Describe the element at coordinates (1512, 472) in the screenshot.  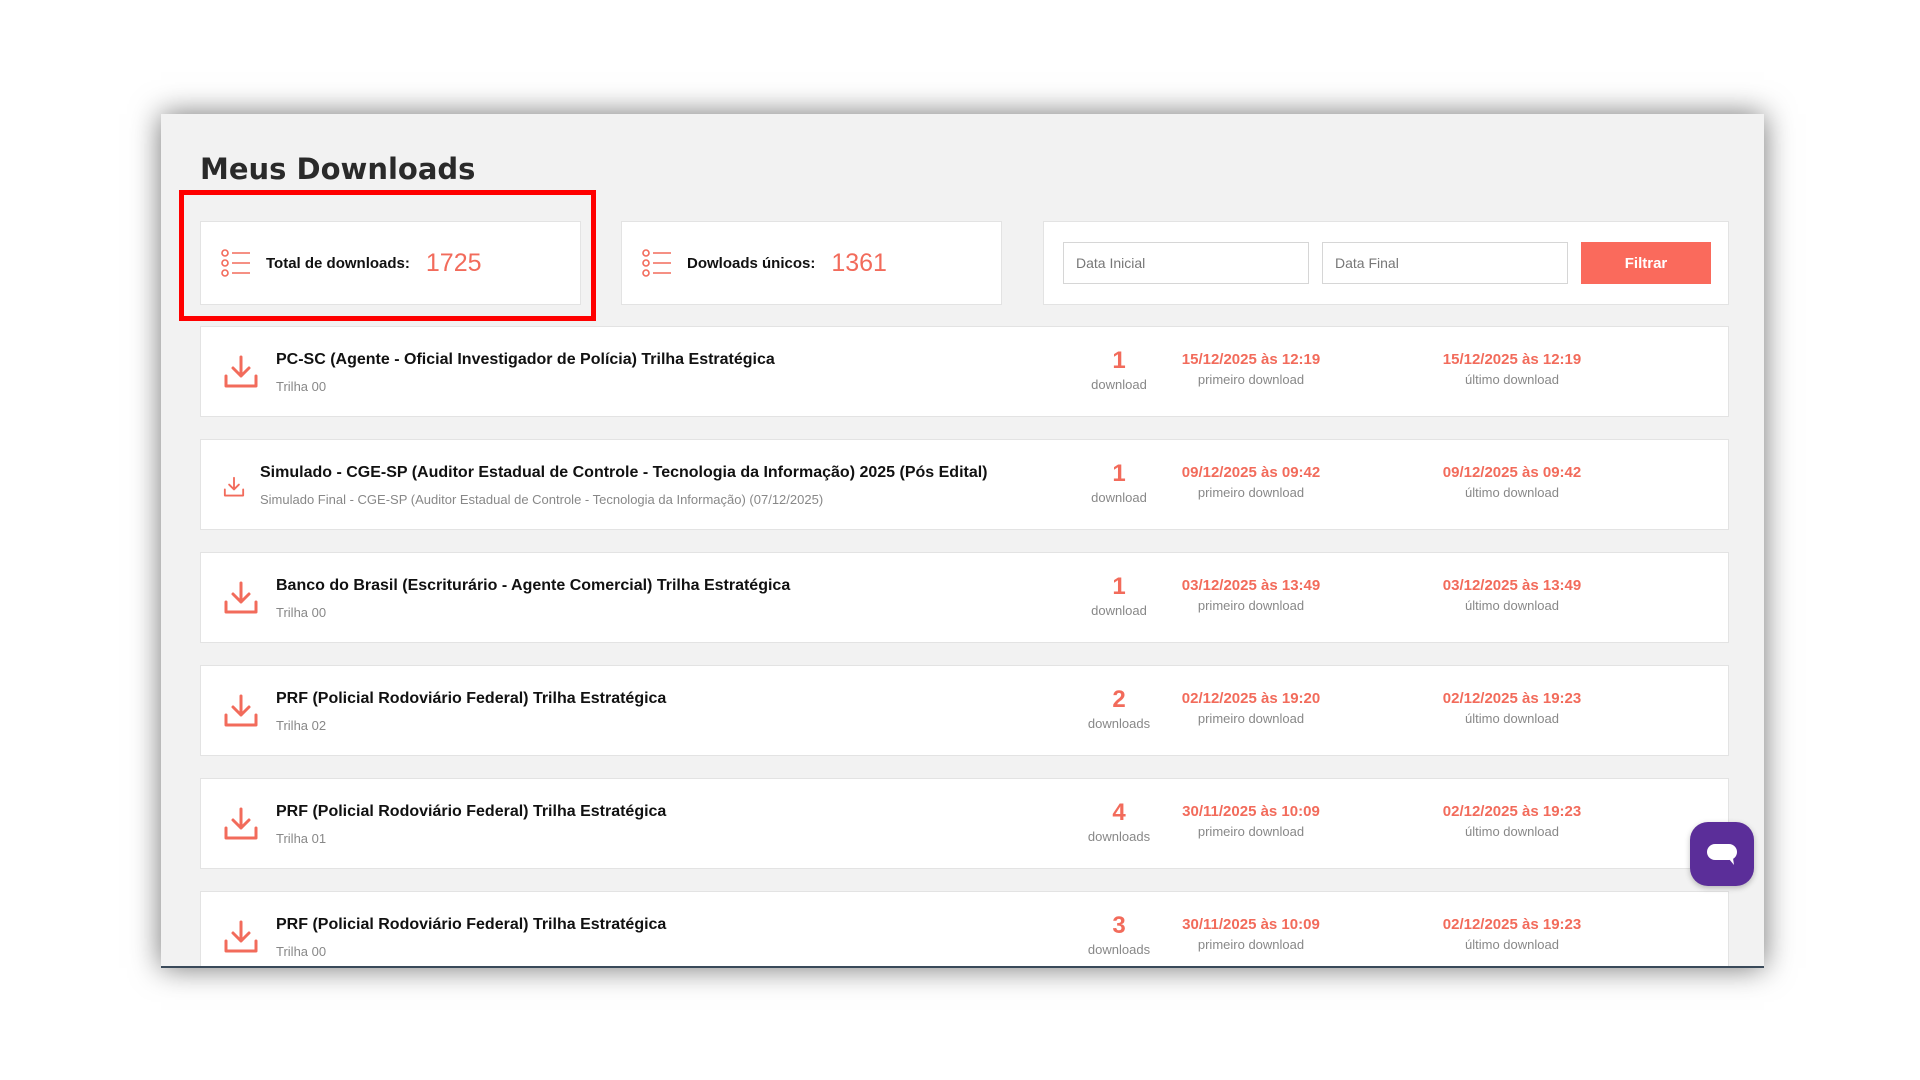
I see `last-download-date: 09/12/2025 às 09:42` at that location.